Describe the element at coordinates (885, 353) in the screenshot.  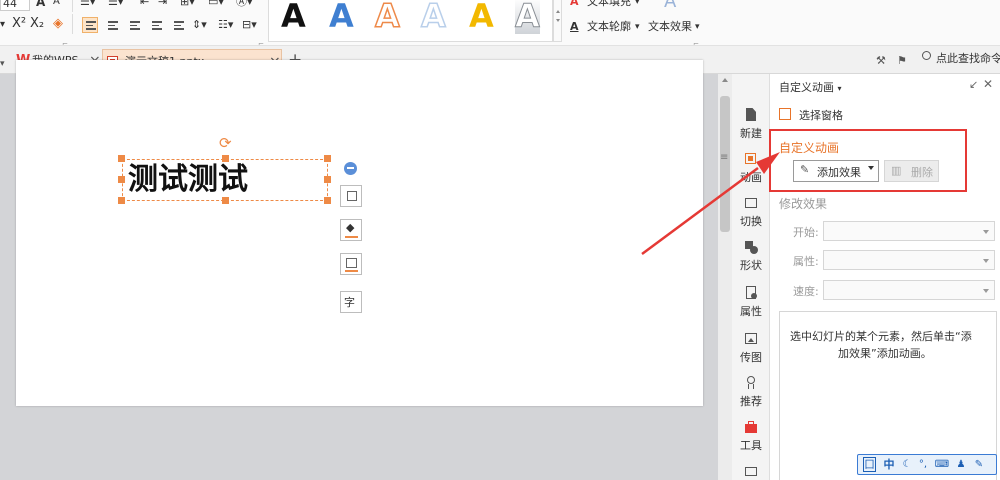
I see `empty-hint-line-2: 加效果”添加动画。` at that location.